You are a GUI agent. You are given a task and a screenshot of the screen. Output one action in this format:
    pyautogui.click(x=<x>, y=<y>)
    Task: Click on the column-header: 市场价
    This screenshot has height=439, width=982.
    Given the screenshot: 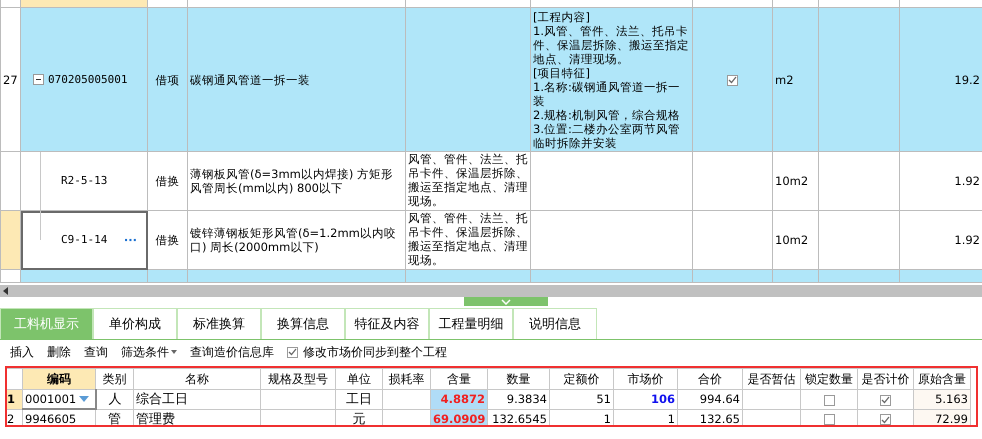 What is the action you would take?
    pyautogui.click(x=646, y=379)
    